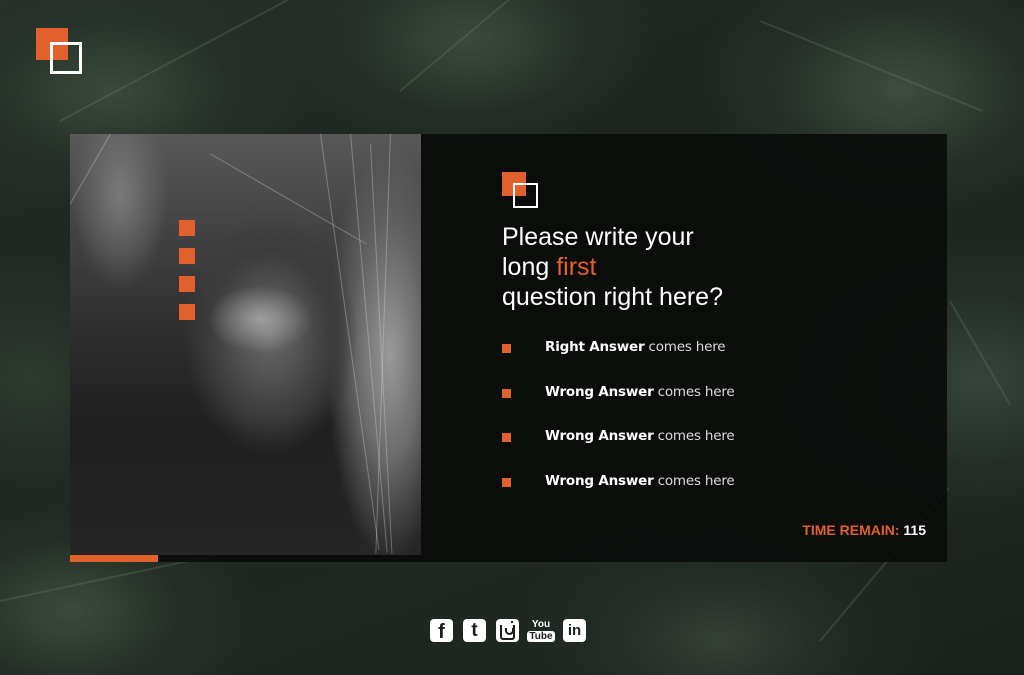  I want to click on photo-accent-bar, so click(114, 558).